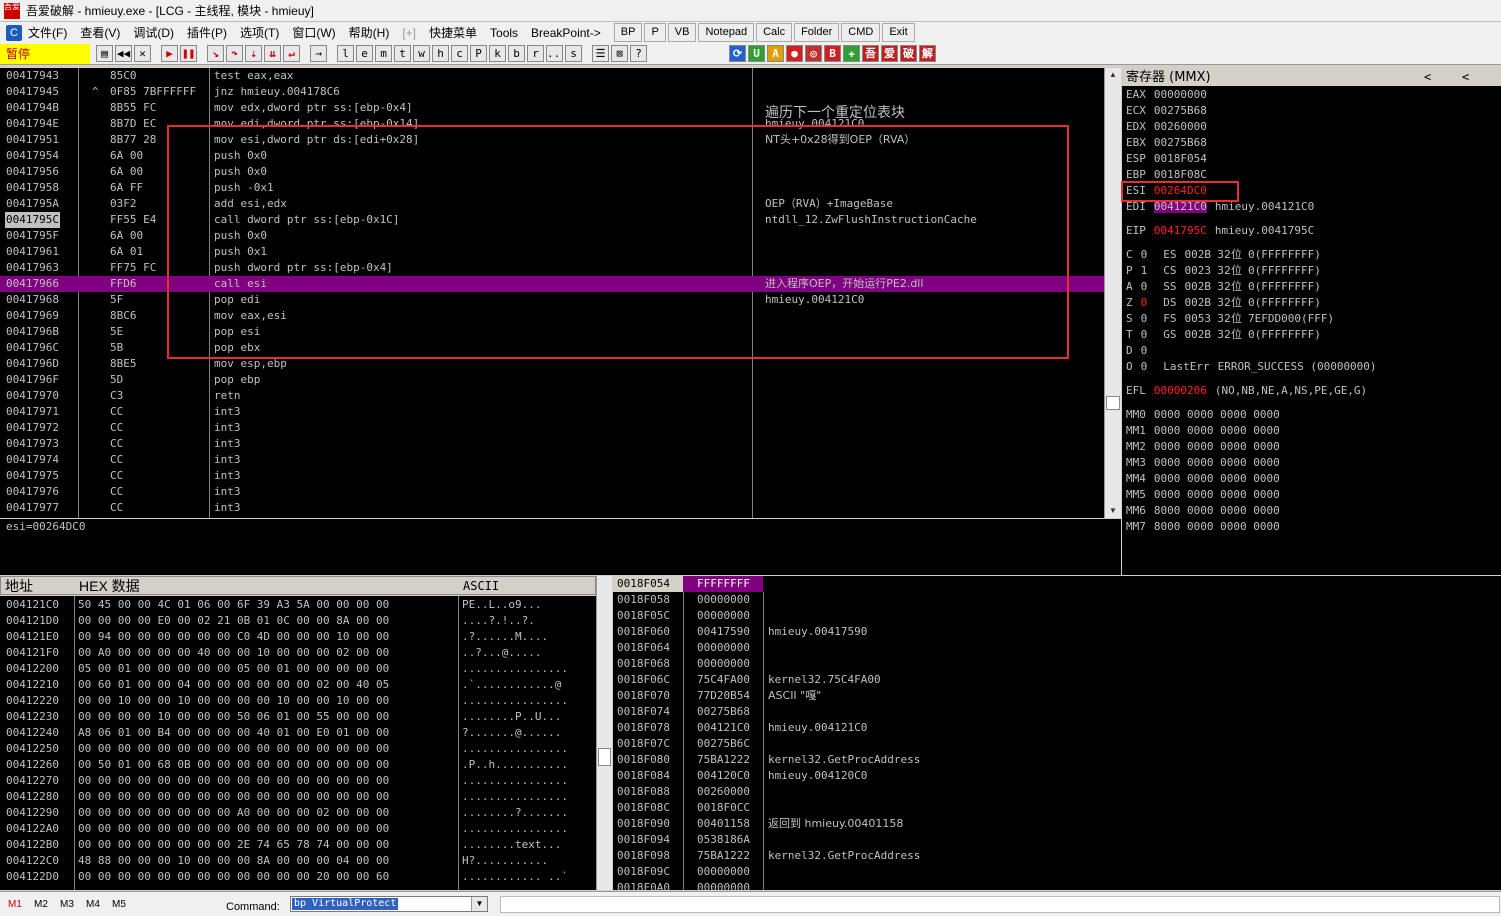 This screenshot has width=1501, height=916. Describe the element at coordinates (813, 53) in the screenshot. I see `target-icon: ◎` at that location.